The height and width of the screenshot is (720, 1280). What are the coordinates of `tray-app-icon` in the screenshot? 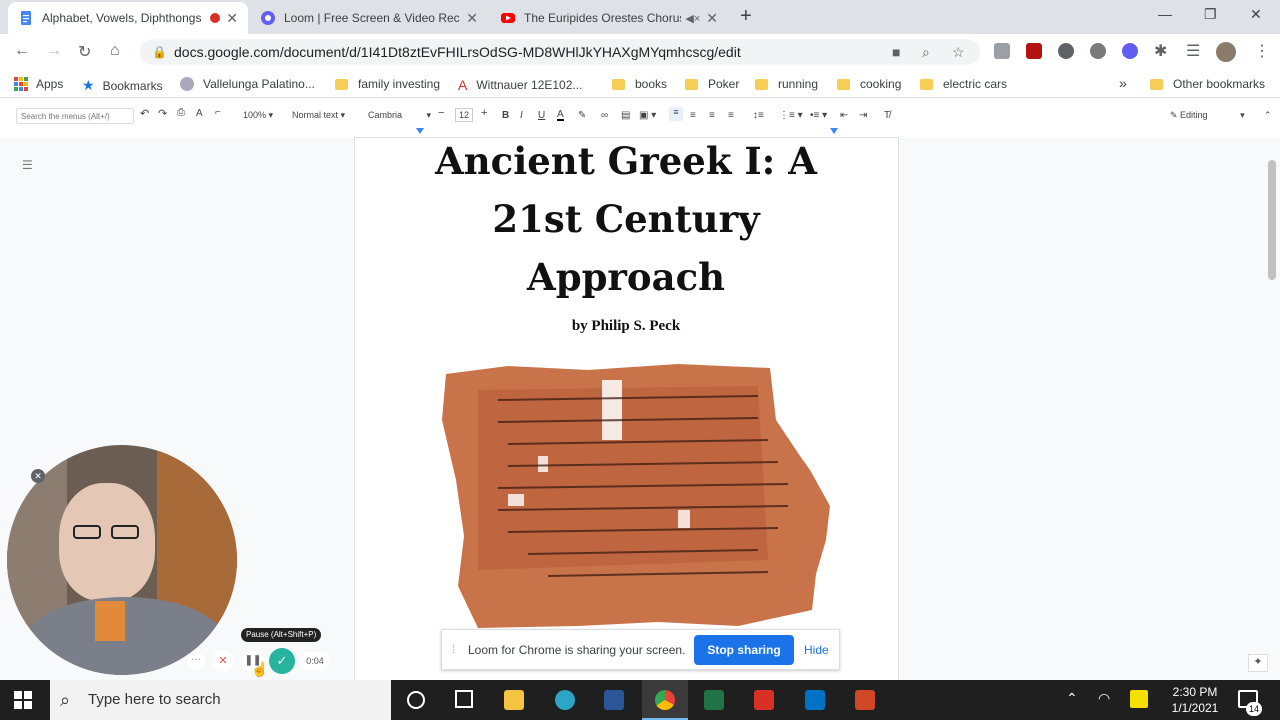 It's located at (1139, 699).